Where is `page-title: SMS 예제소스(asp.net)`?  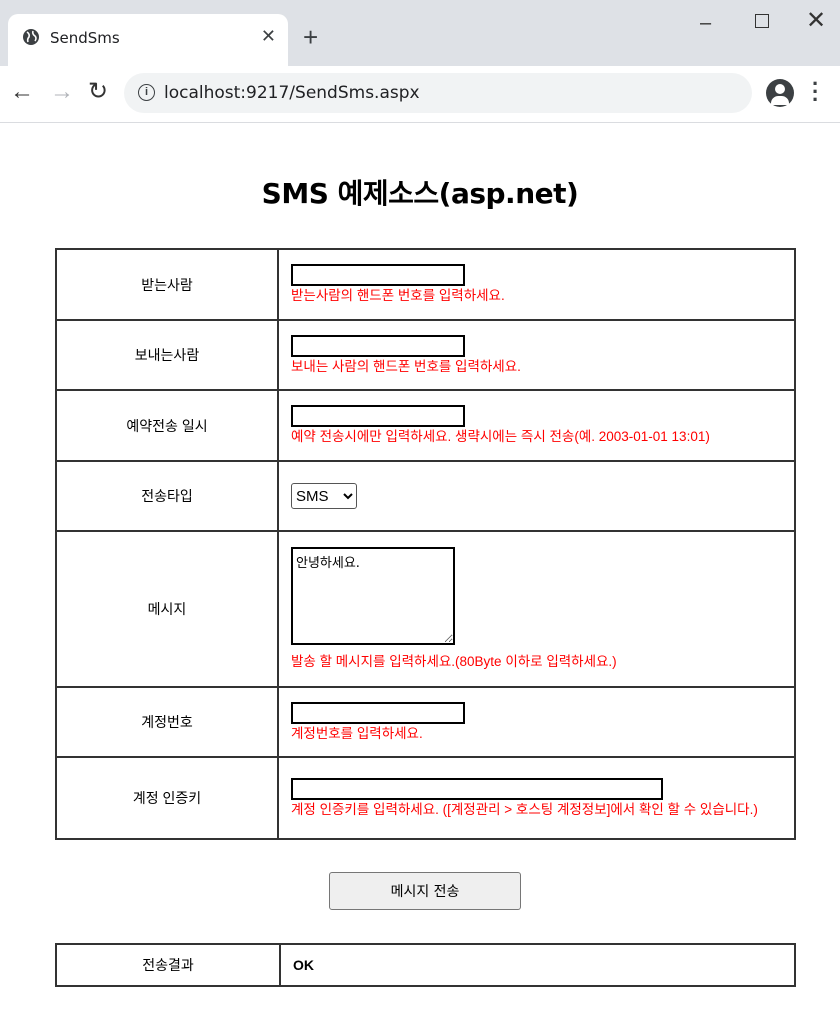
page-title: SMS 예제소스(asp.net) is located at coordinates (420, 193).